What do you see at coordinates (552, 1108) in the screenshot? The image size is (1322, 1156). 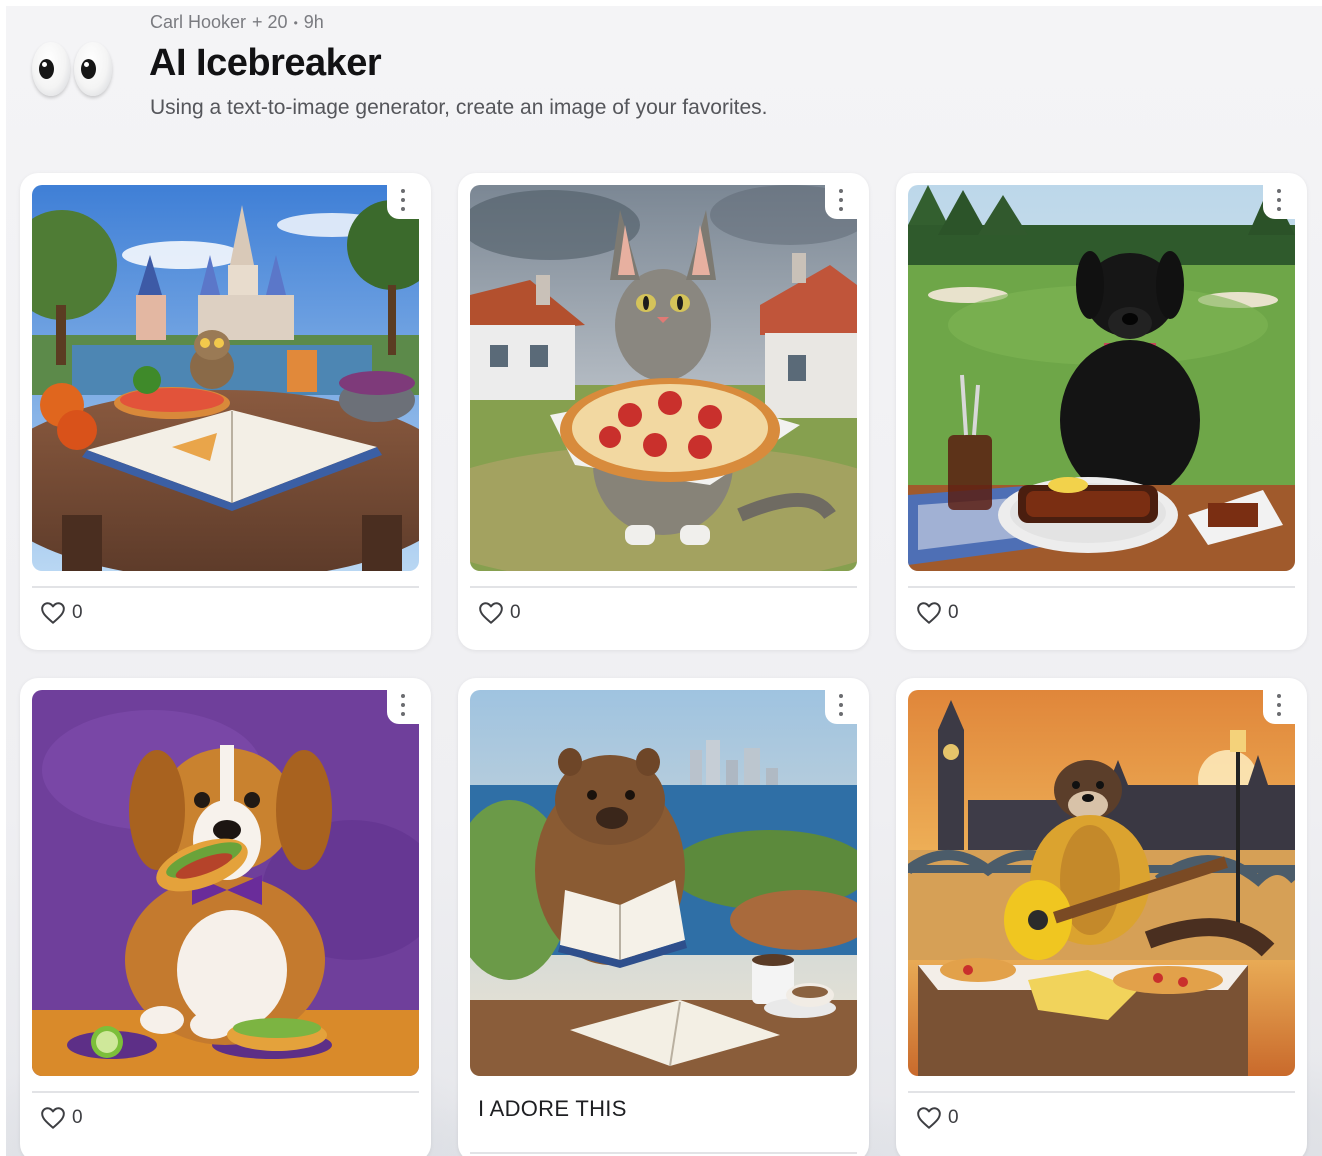 I see `card-caption: I ADORE THIS` at bounding box center [552, 1108].